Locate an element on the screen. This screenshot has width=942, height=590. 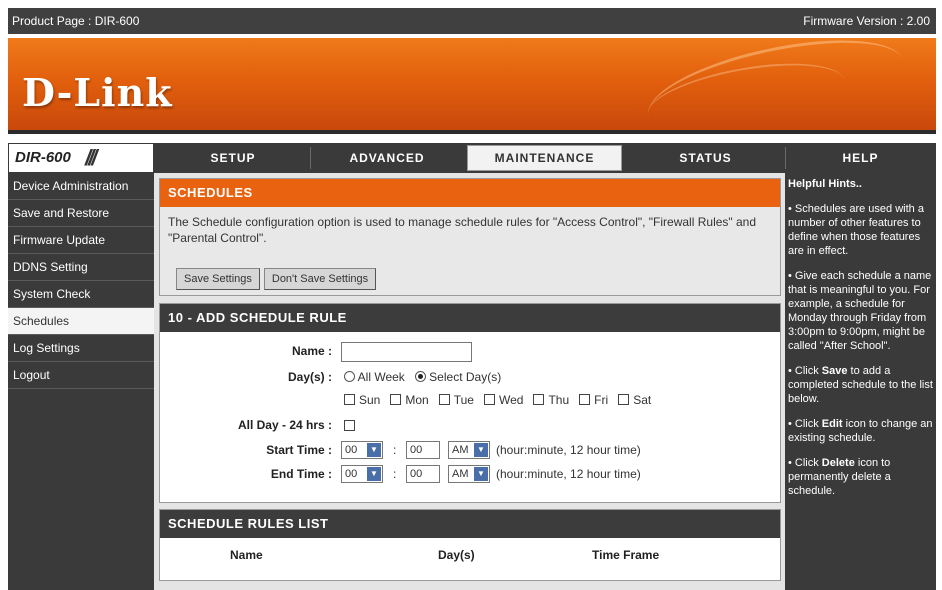
model-name: DIR-600 is located at coordinates (43, 157).